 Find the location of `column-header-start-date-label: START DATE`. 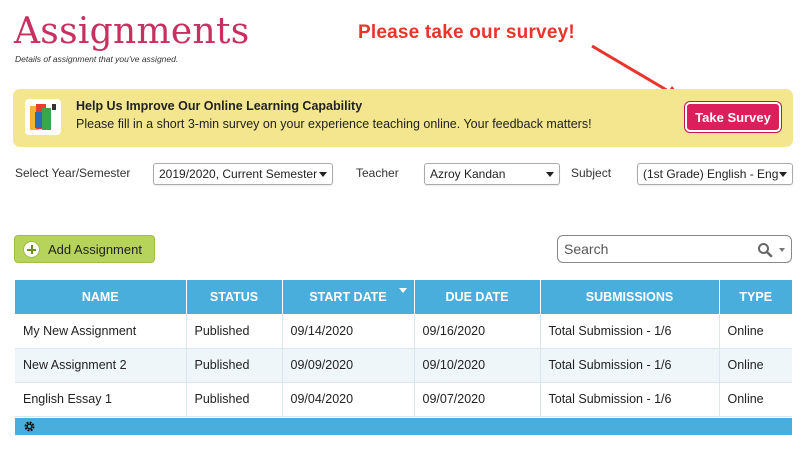

column-header-start-date-label: START DATE is located at coordinates (348, 297).